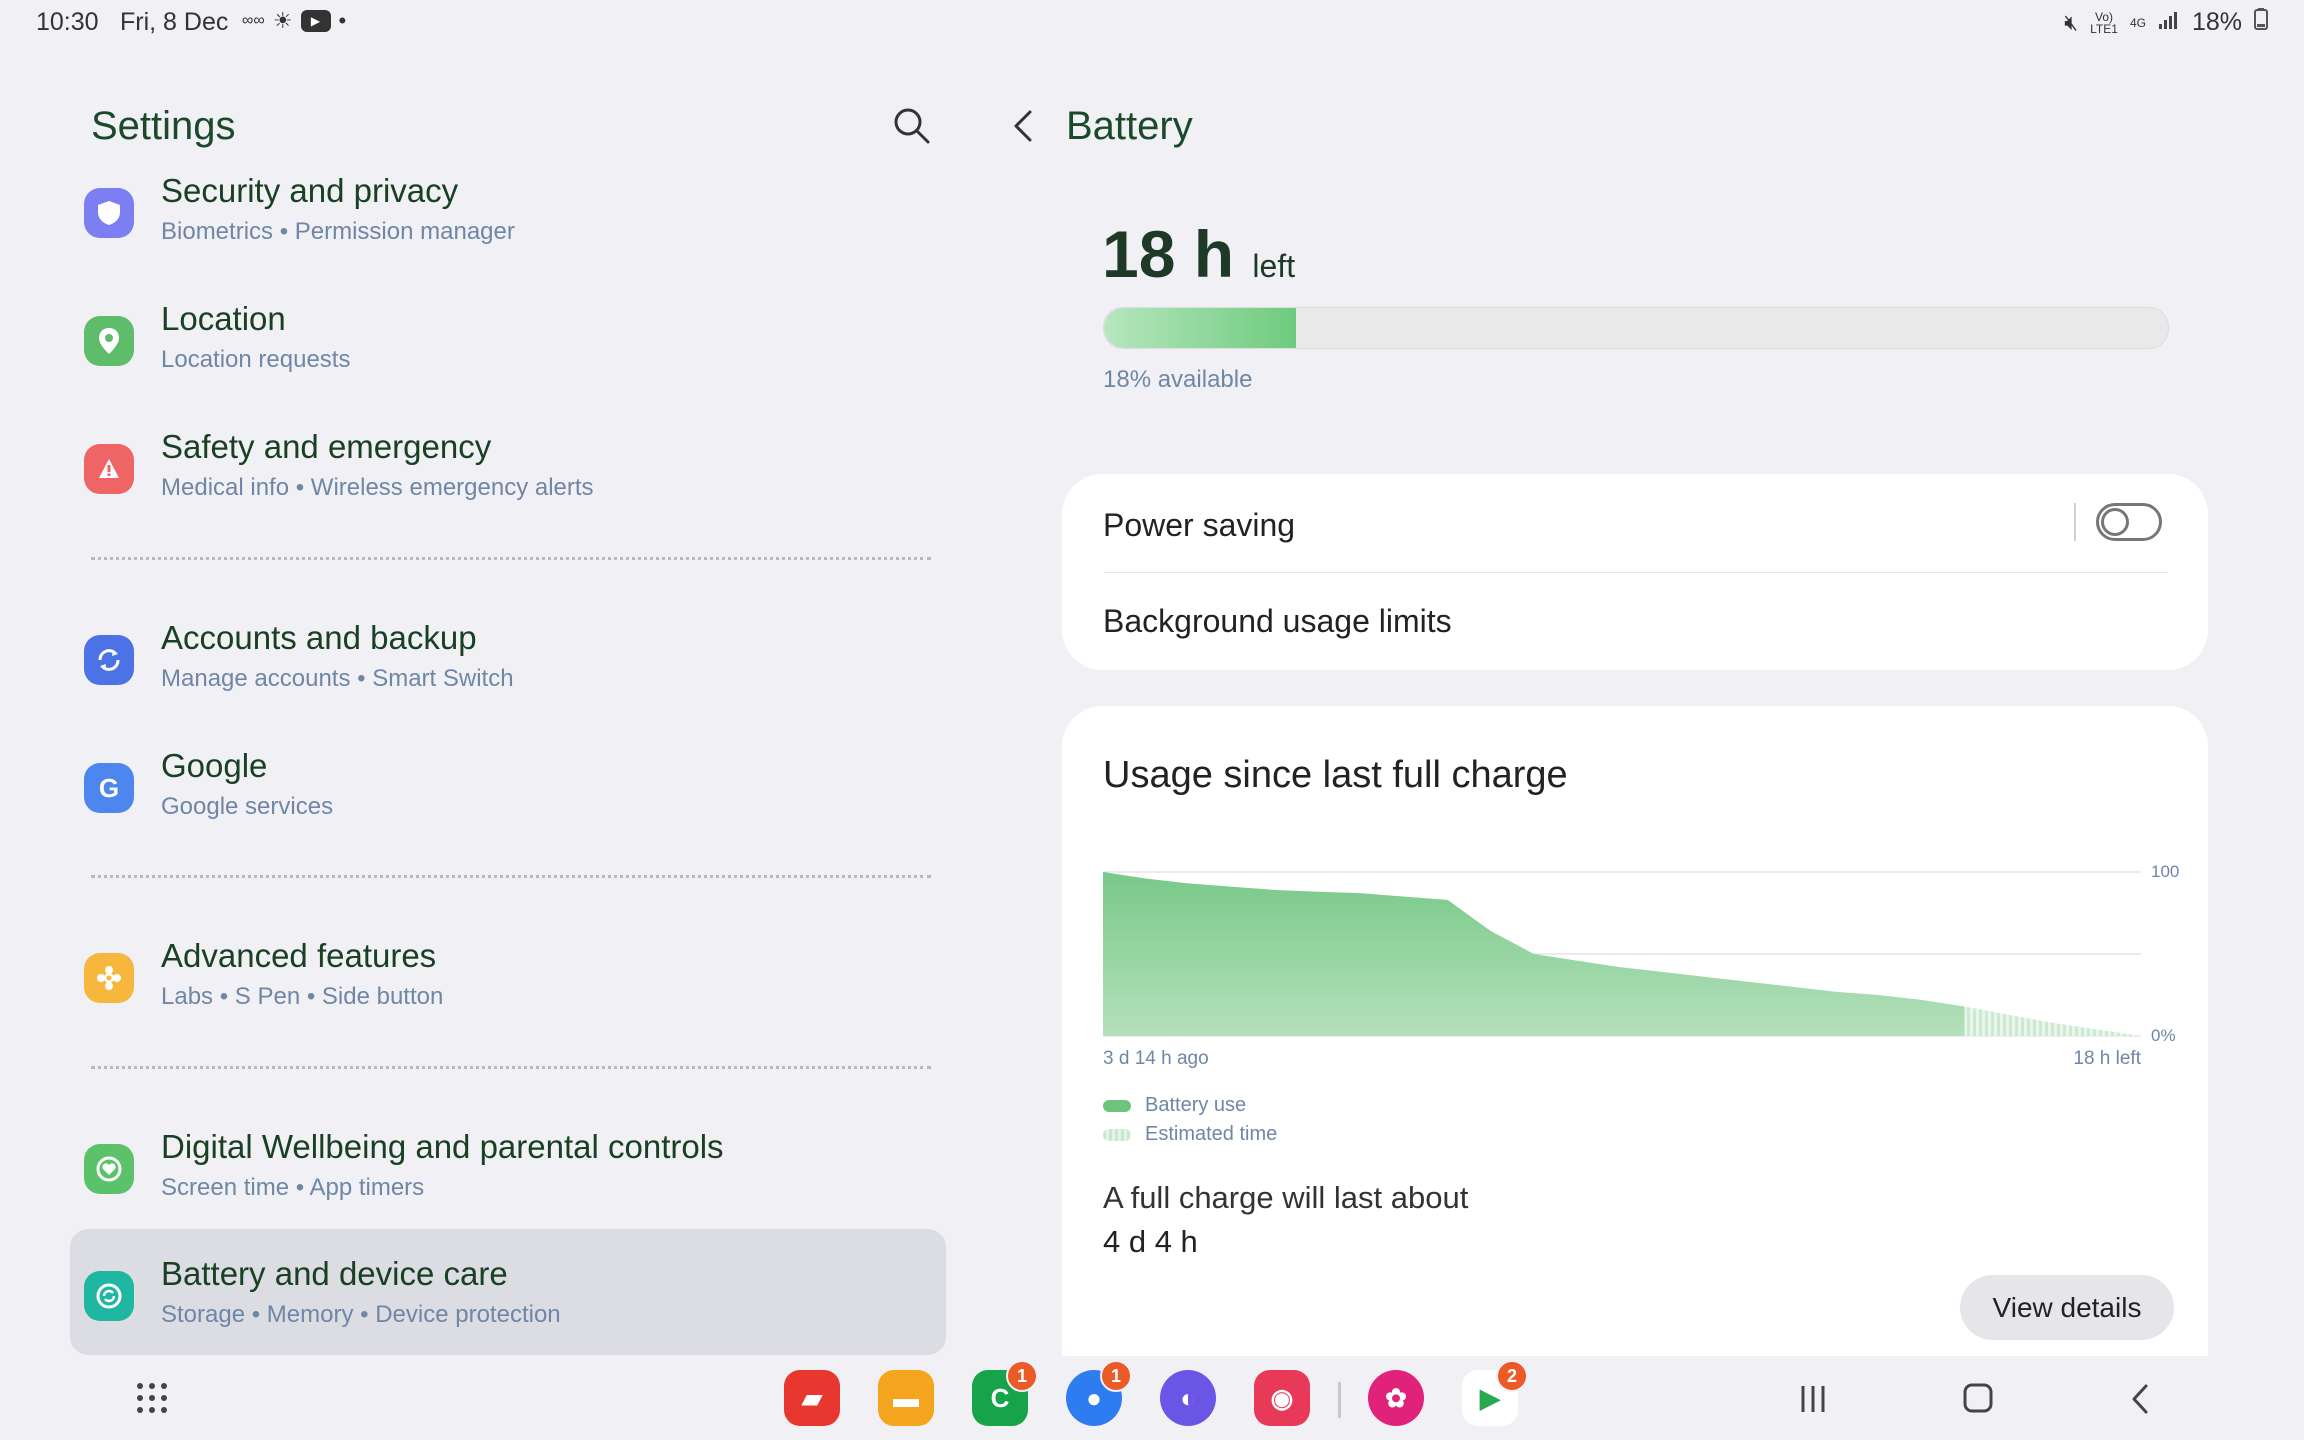 Image resolution: width=2304 pixels, height=1440 pixels. Describe the element at coordinates (1000, 1397) in the screenshot. I see `phone-icon: C` at that location.